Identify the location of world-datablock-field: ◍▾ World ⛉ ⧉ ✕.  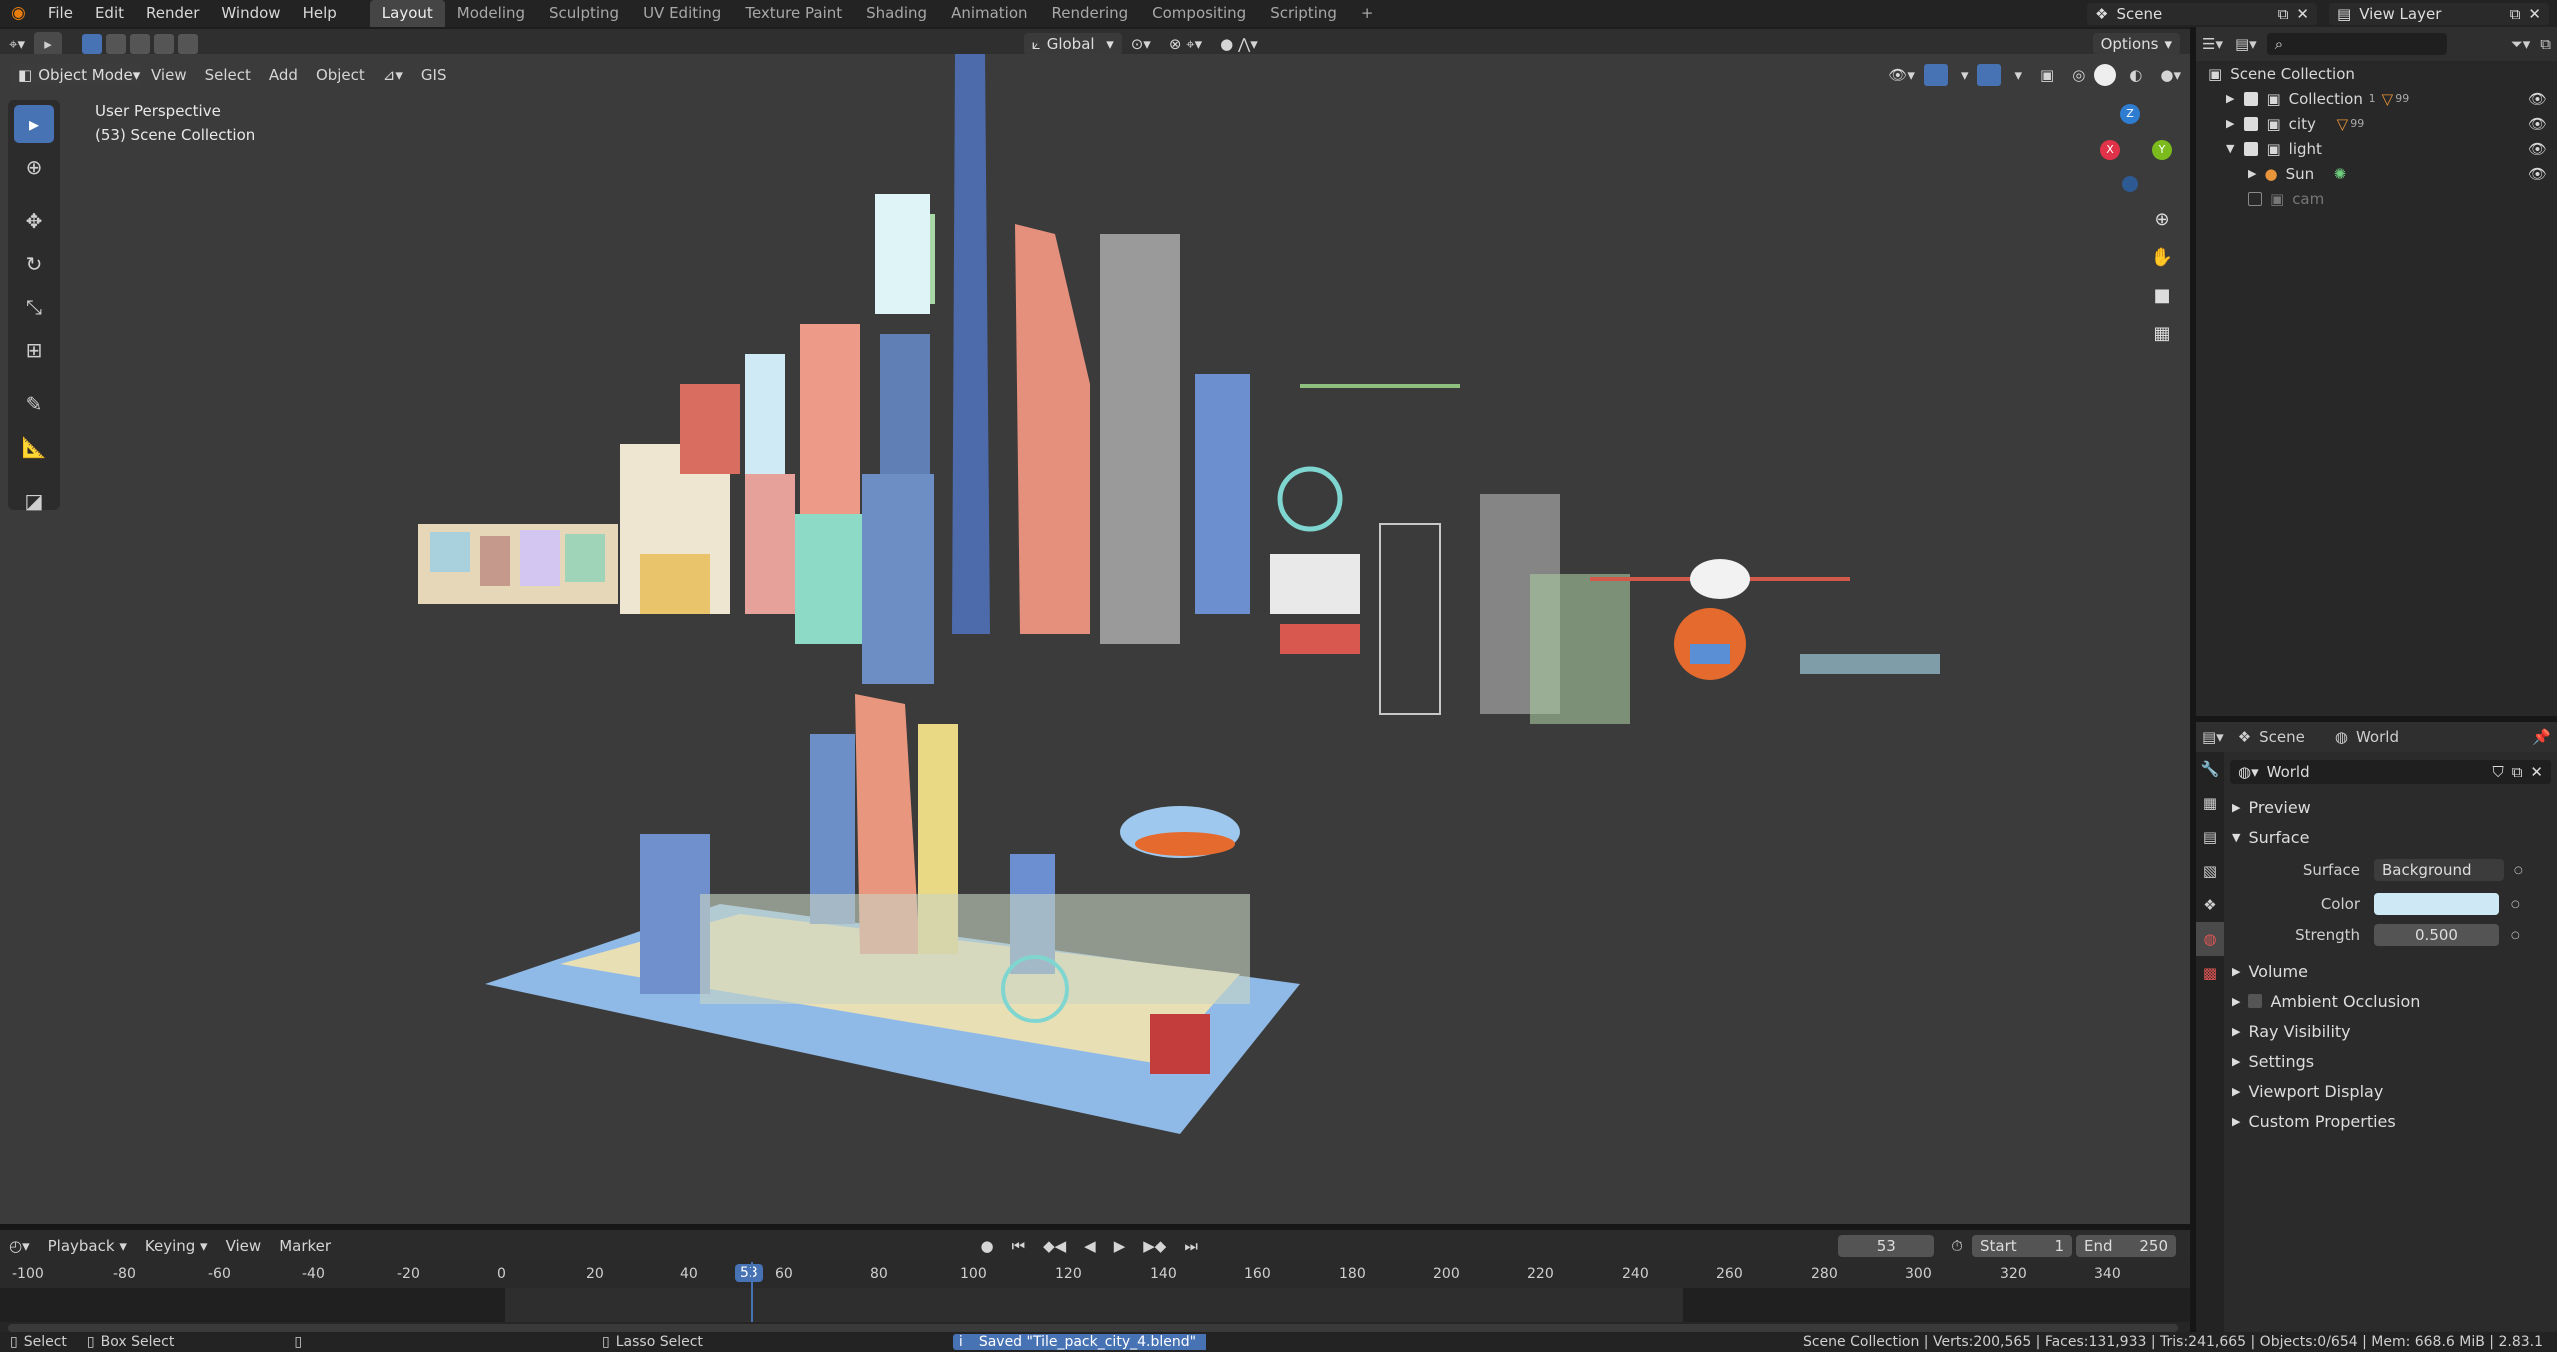
(2390, 772).